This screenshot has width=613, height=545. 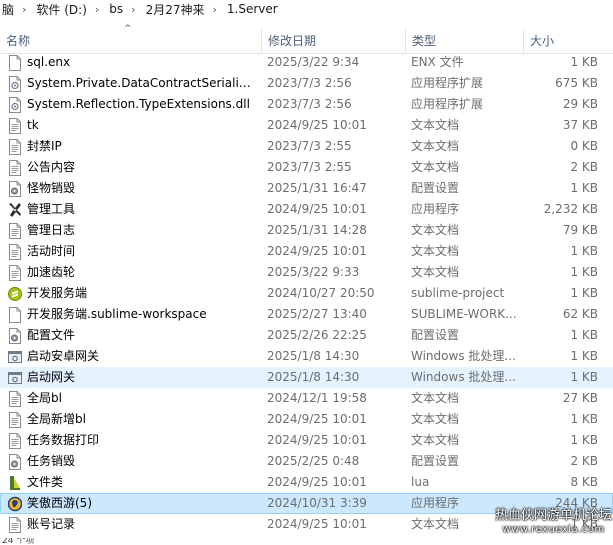 I want to click on file-row: 启动安卓网关 2025/1/8 14:30 Windows 批处理... 1 KB, so click(x=306, y=356).